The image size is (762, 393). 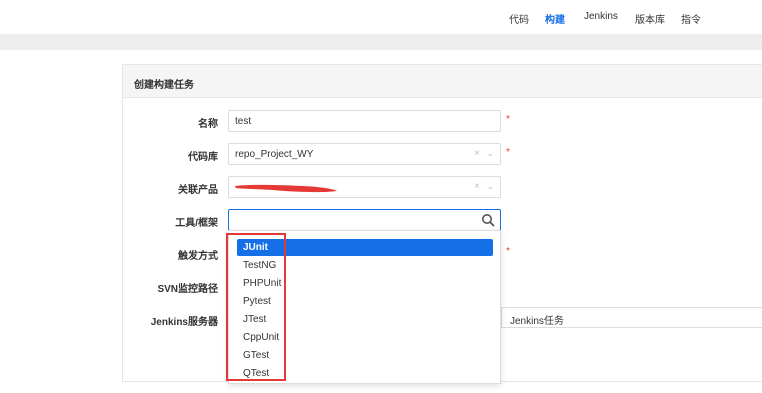 I want to click on search-icon, so click(x=488, y=220).